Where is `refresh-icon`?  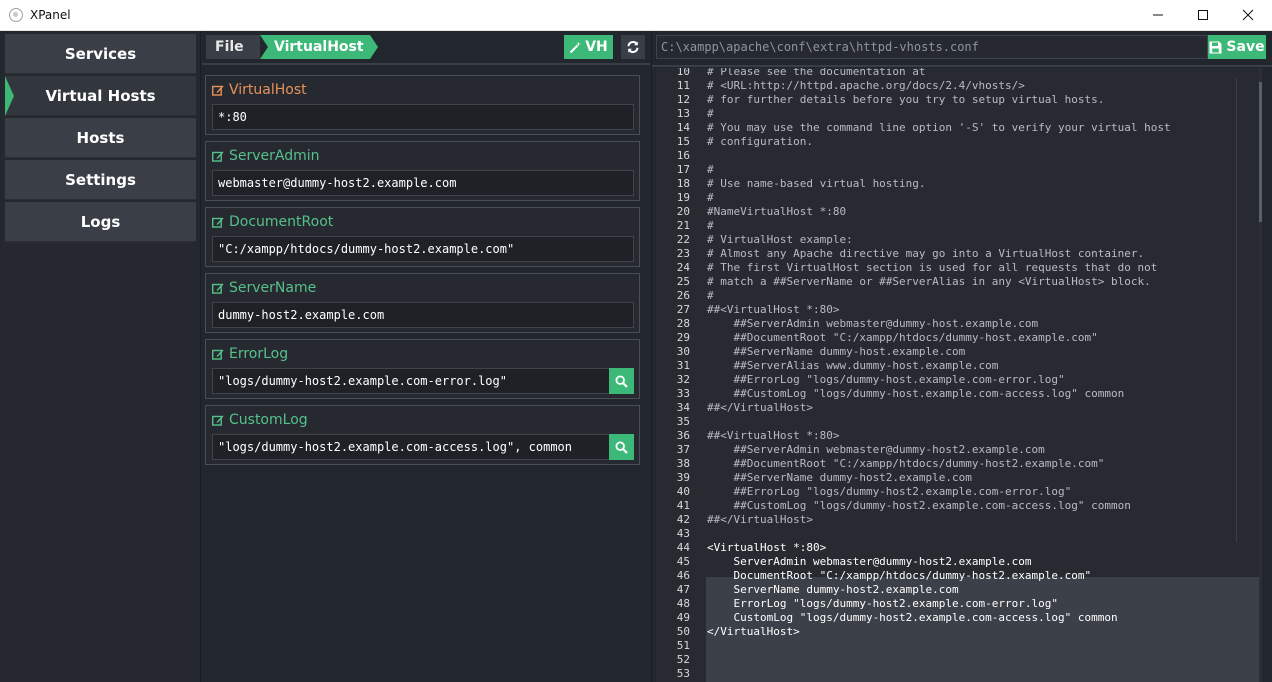 refresh-icon is located at coordinates (633, 47).